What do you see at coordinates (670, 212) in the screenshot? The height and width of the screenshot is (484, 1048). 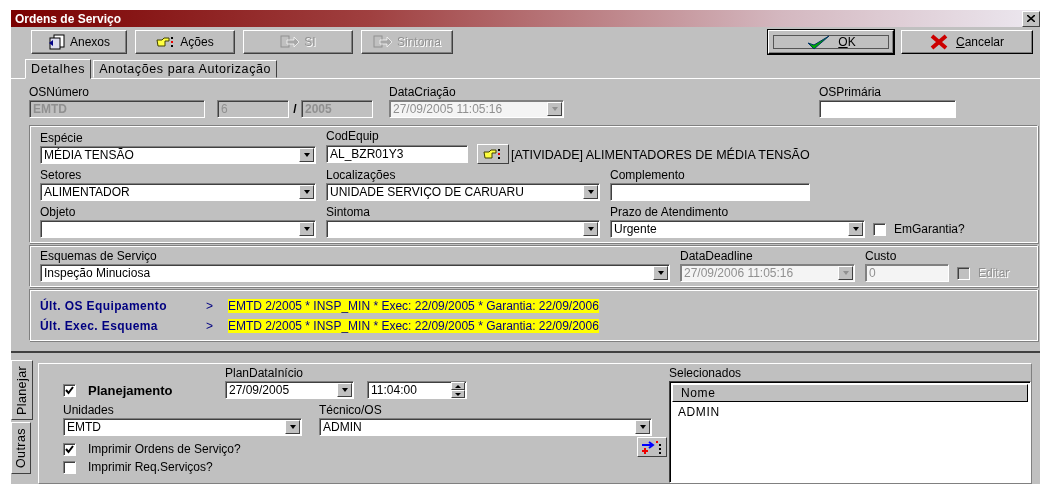 I see `field-label: Prazo de Atendimento` at bounding box center [670, 212].